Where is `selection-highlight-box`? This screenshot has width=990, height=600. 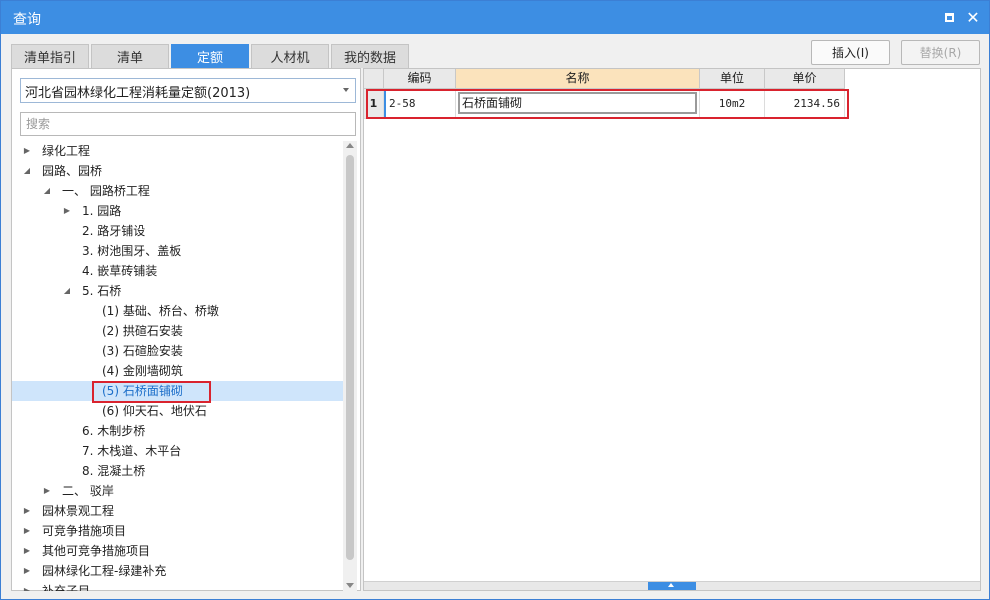 selection-highlight-box is located at coordinates (151, 392).